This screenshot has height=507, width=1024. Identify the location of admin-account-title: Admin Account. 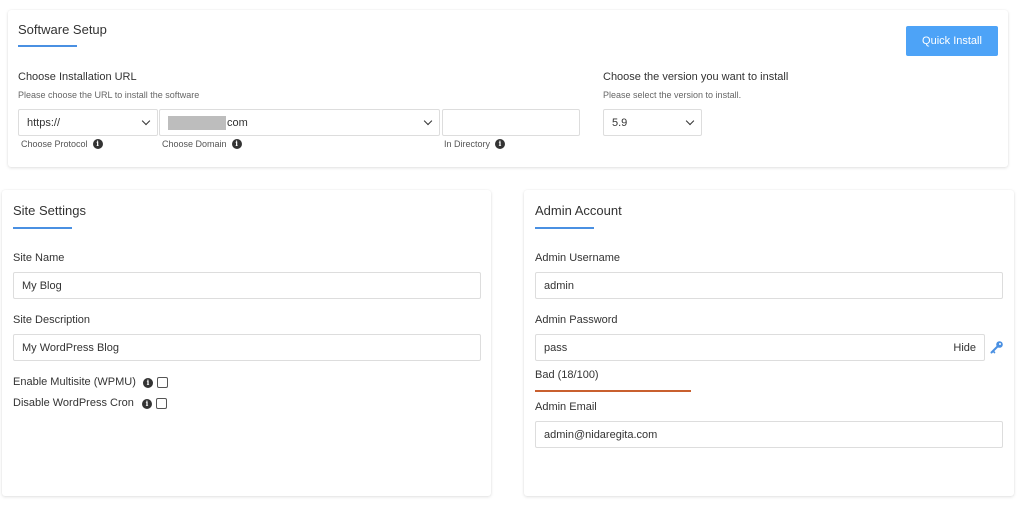
(578, 210).